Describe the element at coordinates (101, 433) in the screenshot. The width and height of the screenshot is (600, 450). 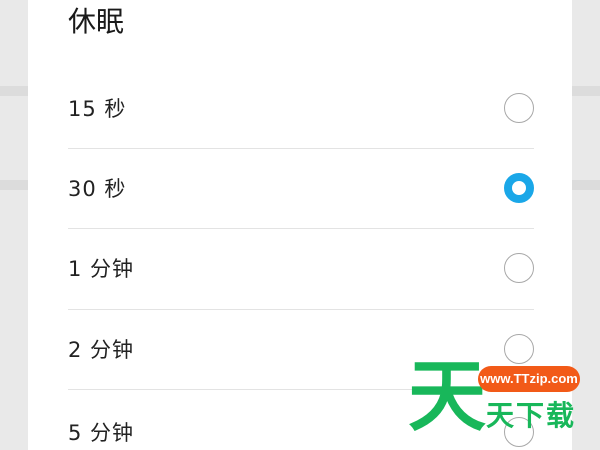
I see `option-label: 5 分钟` at that location.